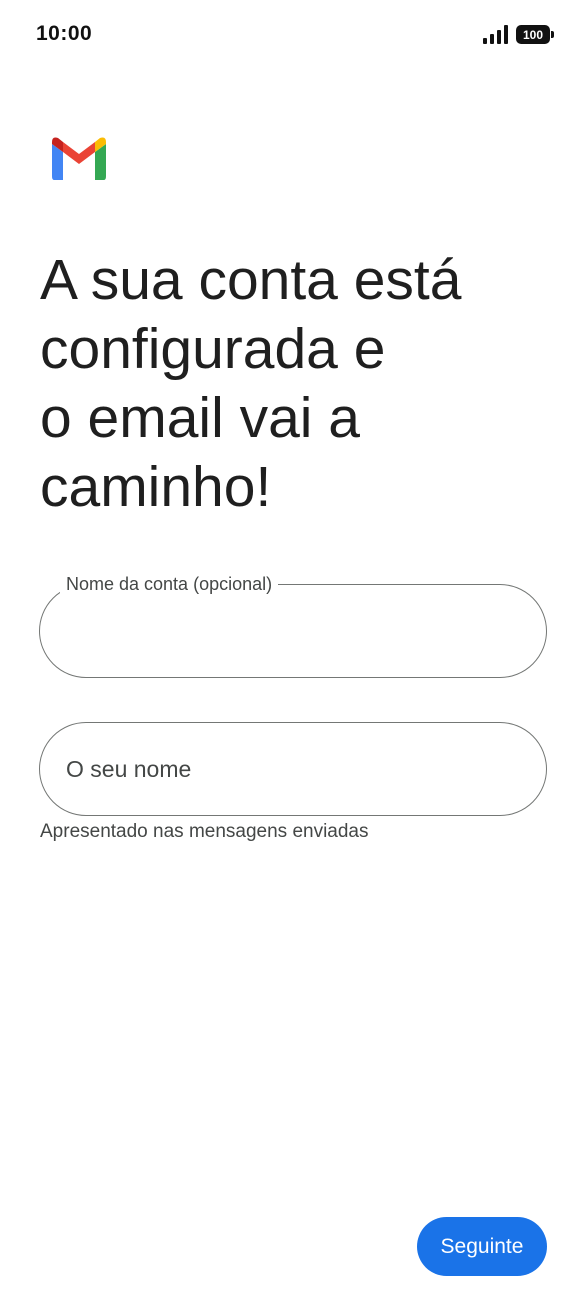 This screenshot has height=1305, width=586. Describe the element at coordinates (293, 34) in the screenshot. I see `status-bar: 10:00 100` at that location.